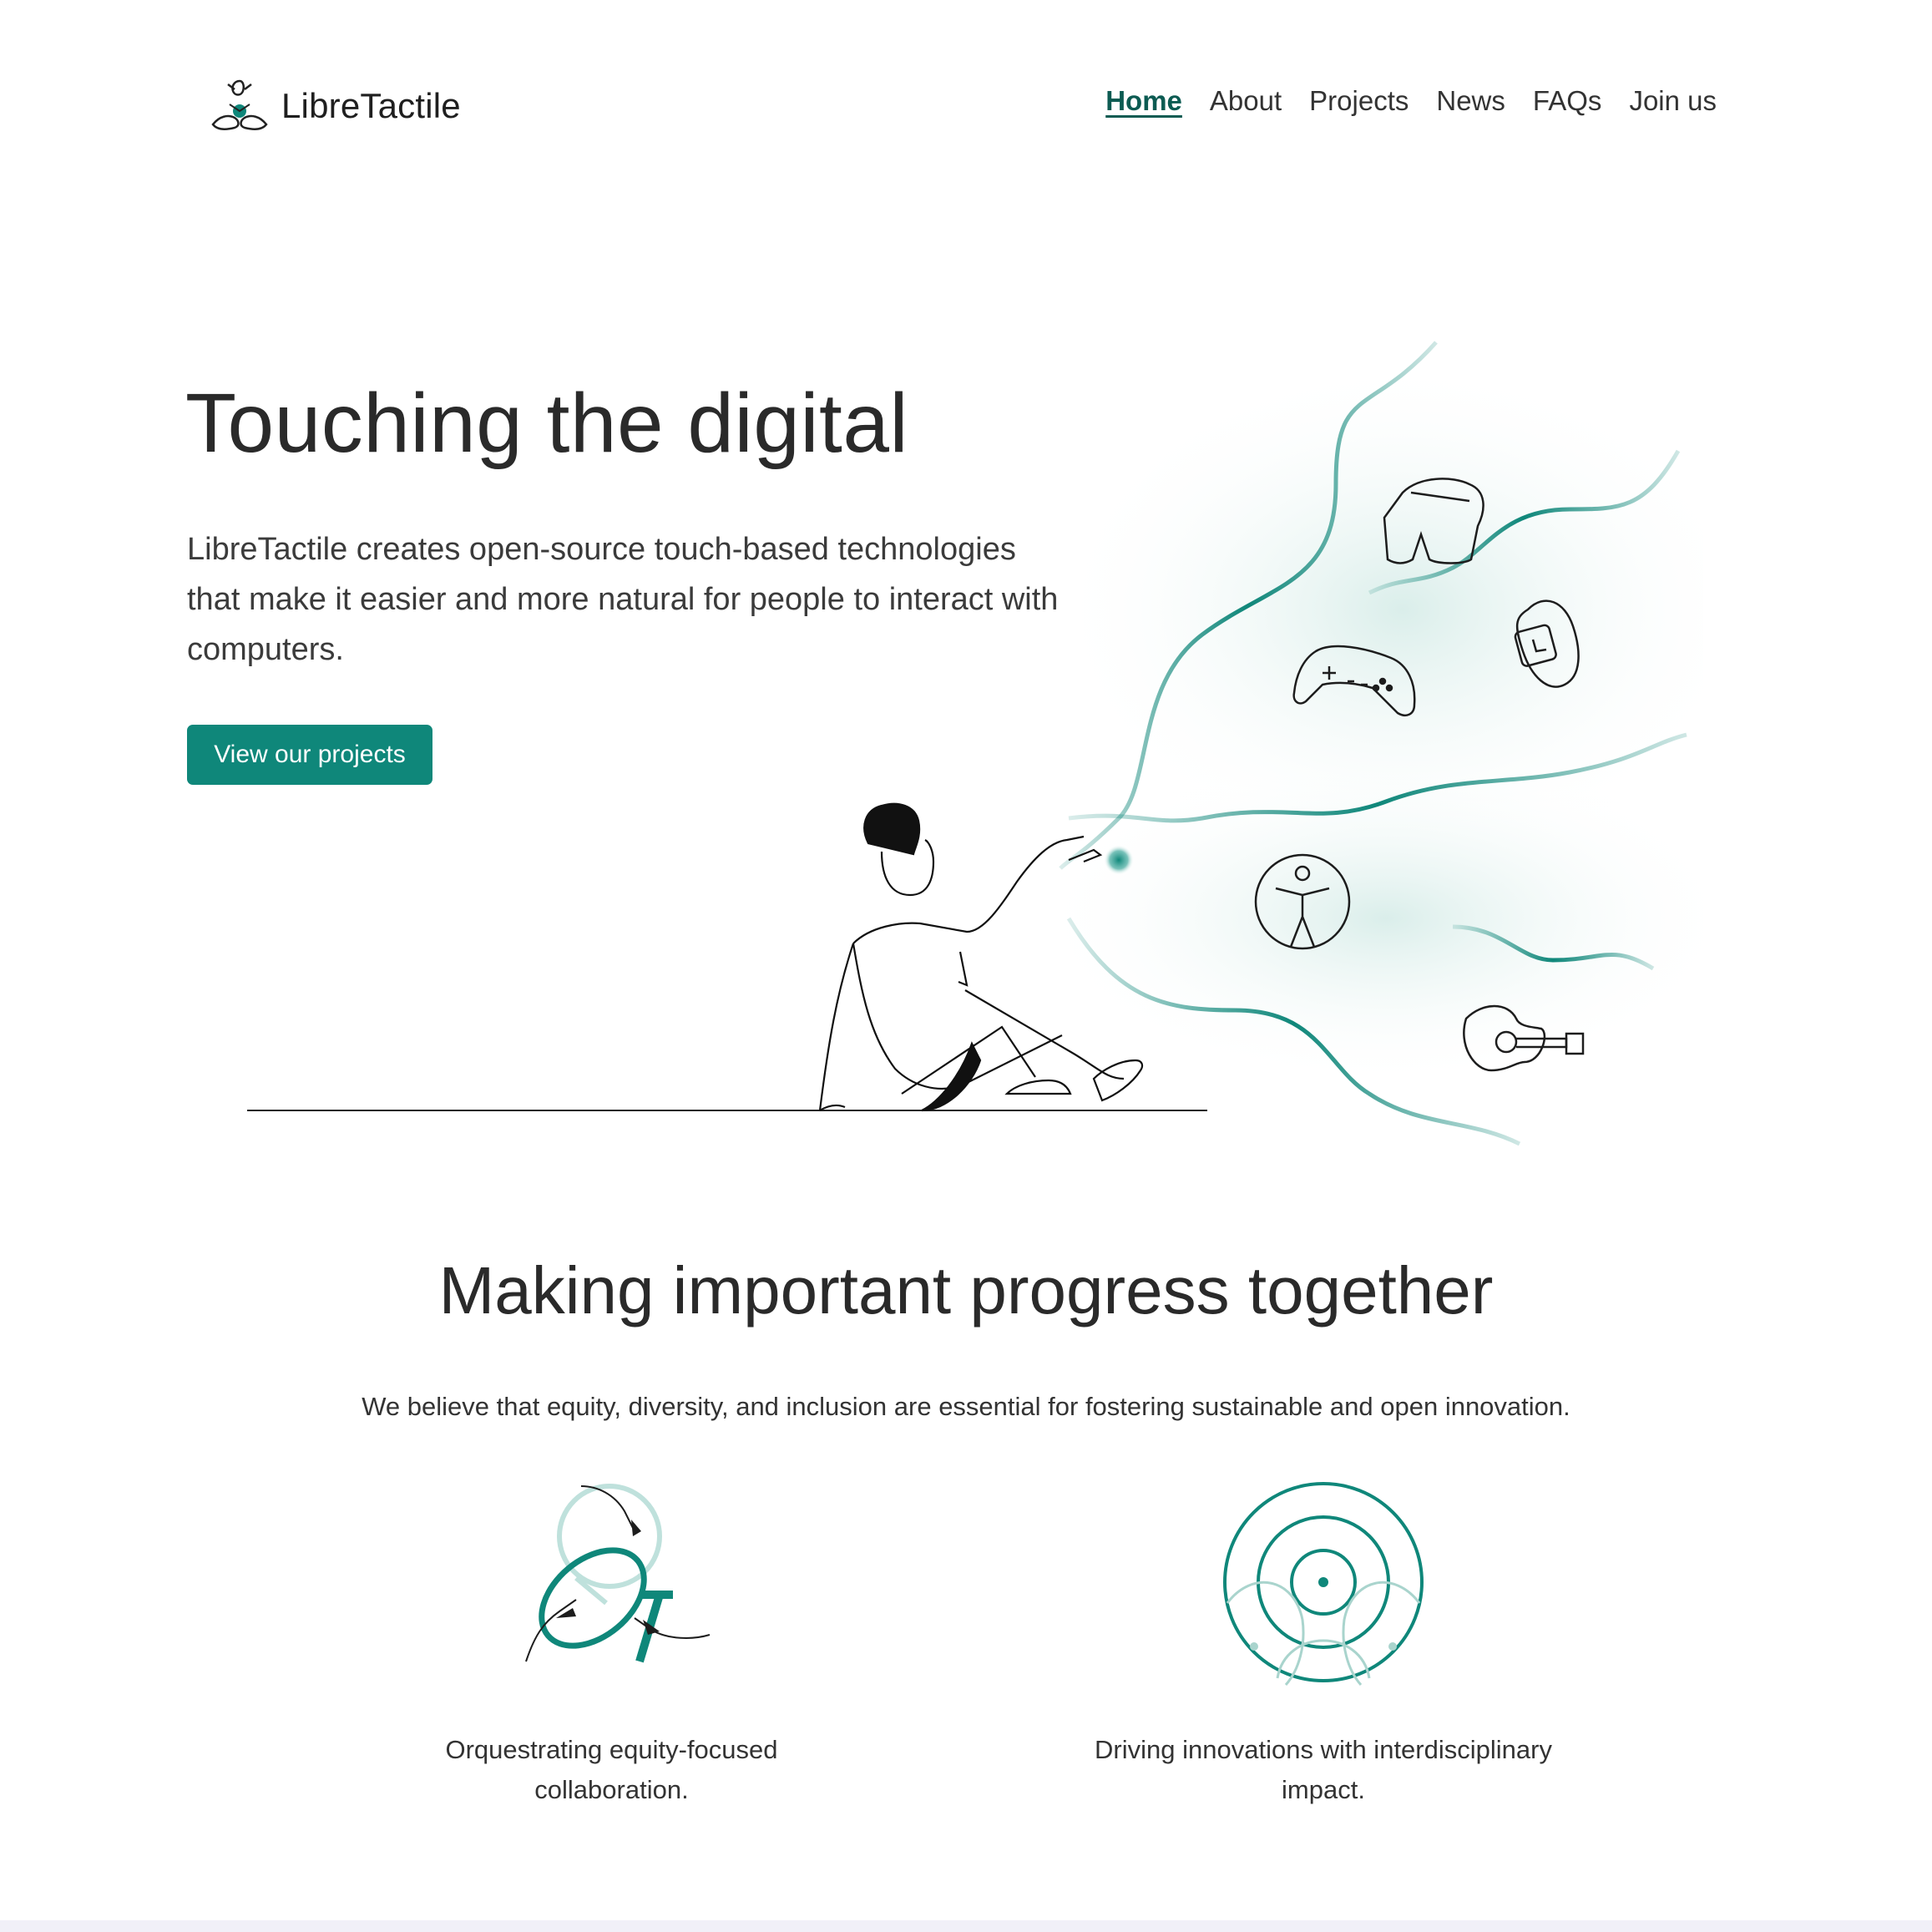  What do you see at coordinates (240, 104) in the screenshot?
I see `tactile-hands-logo-icon` at bounding box center [240, 104].